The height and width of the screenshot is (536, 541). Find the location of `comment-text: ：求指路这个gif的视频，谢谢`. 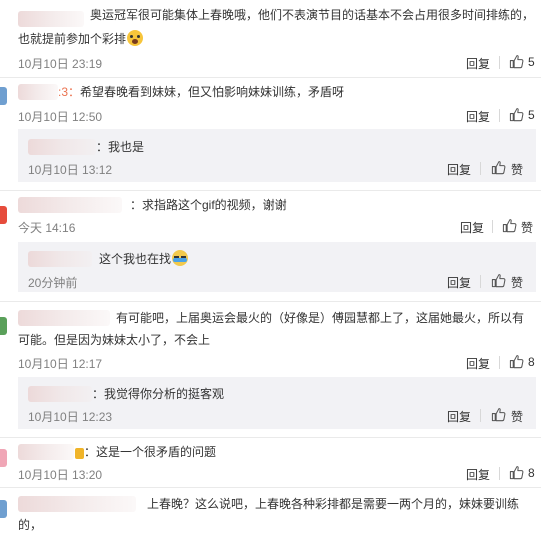

comment-text: ：求指路这个gif的视频，谢谢 is located at coordinates (208, 205).